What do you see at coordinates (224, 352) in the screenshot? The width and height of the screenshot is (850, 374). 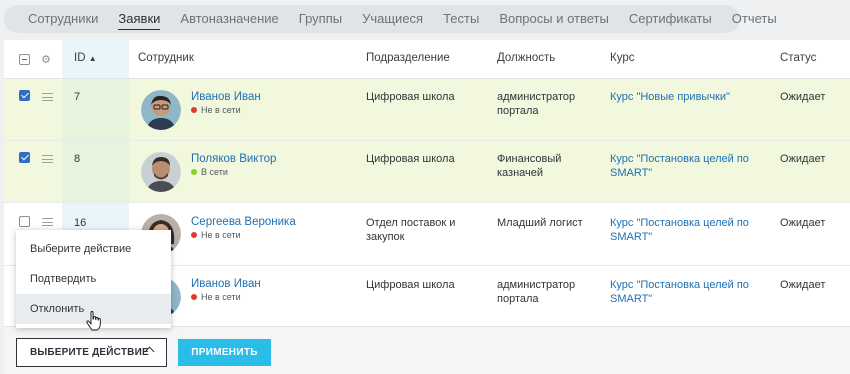 I see `apply-button: ПРИМЕНИТЬ` at bounding box center [224, 352].